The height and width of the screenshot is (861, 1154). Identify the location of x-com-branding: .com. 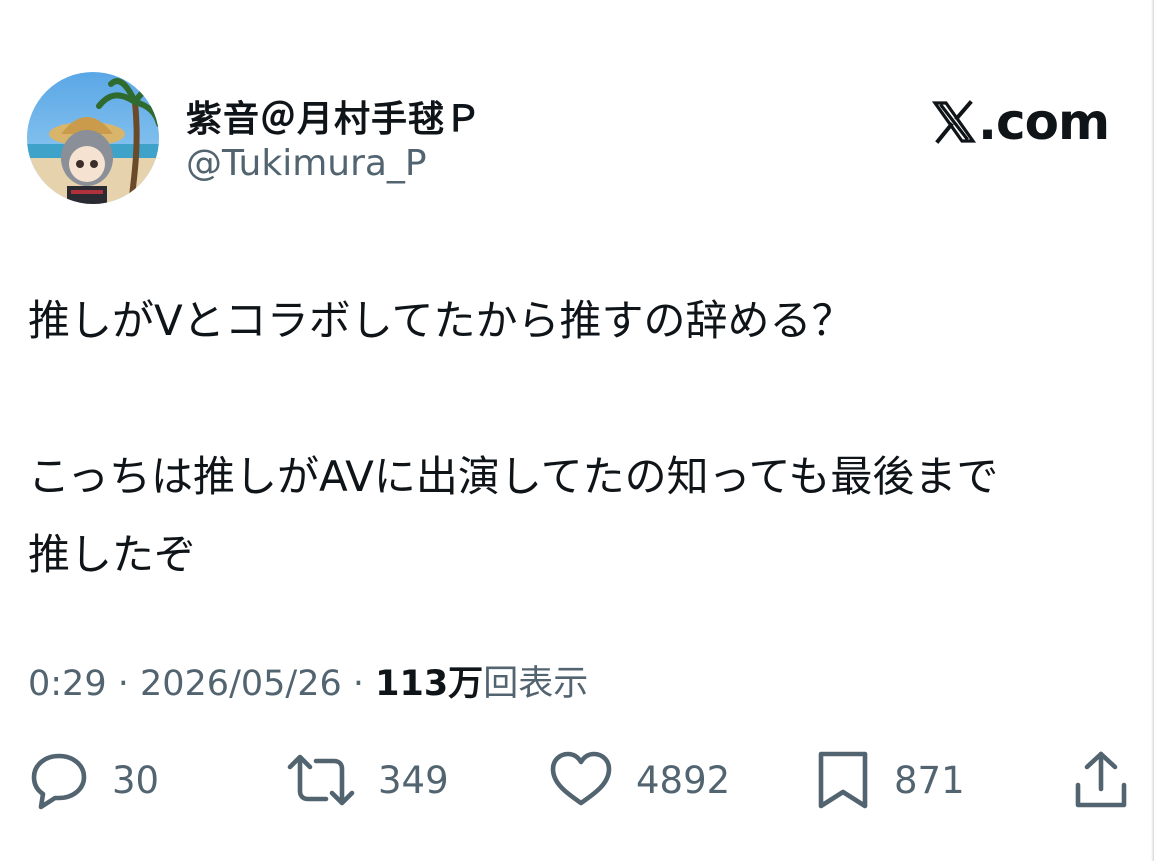
(1021, 122).